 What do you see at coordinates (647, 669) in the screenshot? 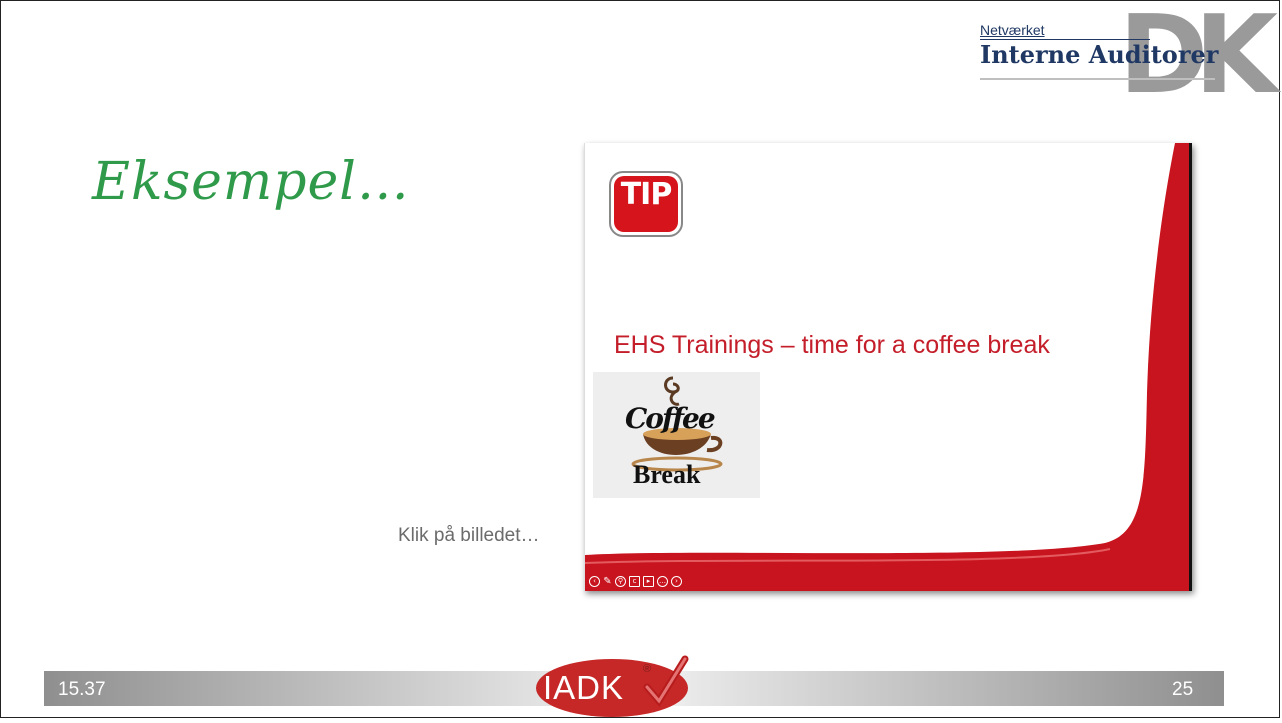
I see `registered-mark: ®` at bounding box center [647, 669].